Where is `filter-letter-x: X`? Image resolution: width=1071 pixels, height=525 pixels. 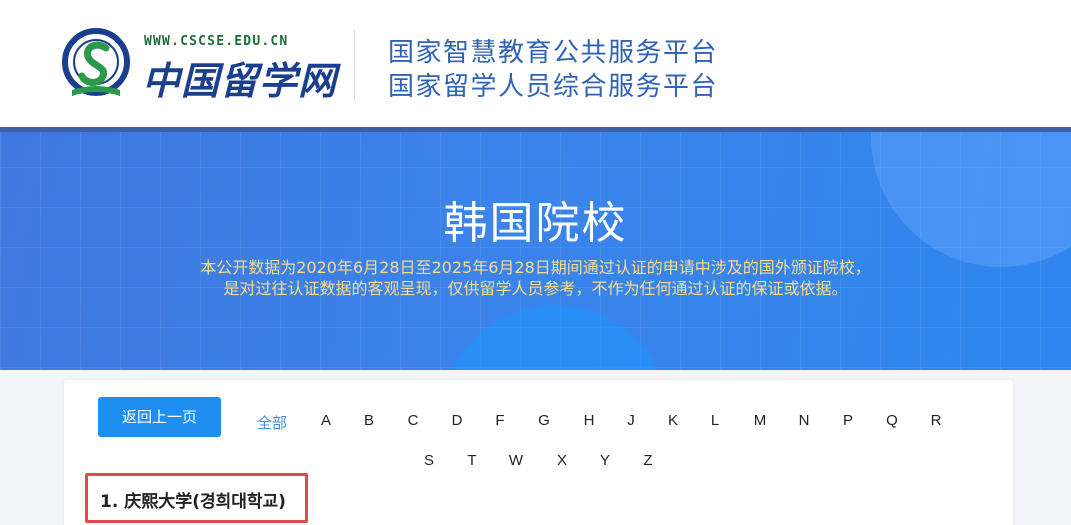
filter-letter-x: X is located at coordinates (562, 460).